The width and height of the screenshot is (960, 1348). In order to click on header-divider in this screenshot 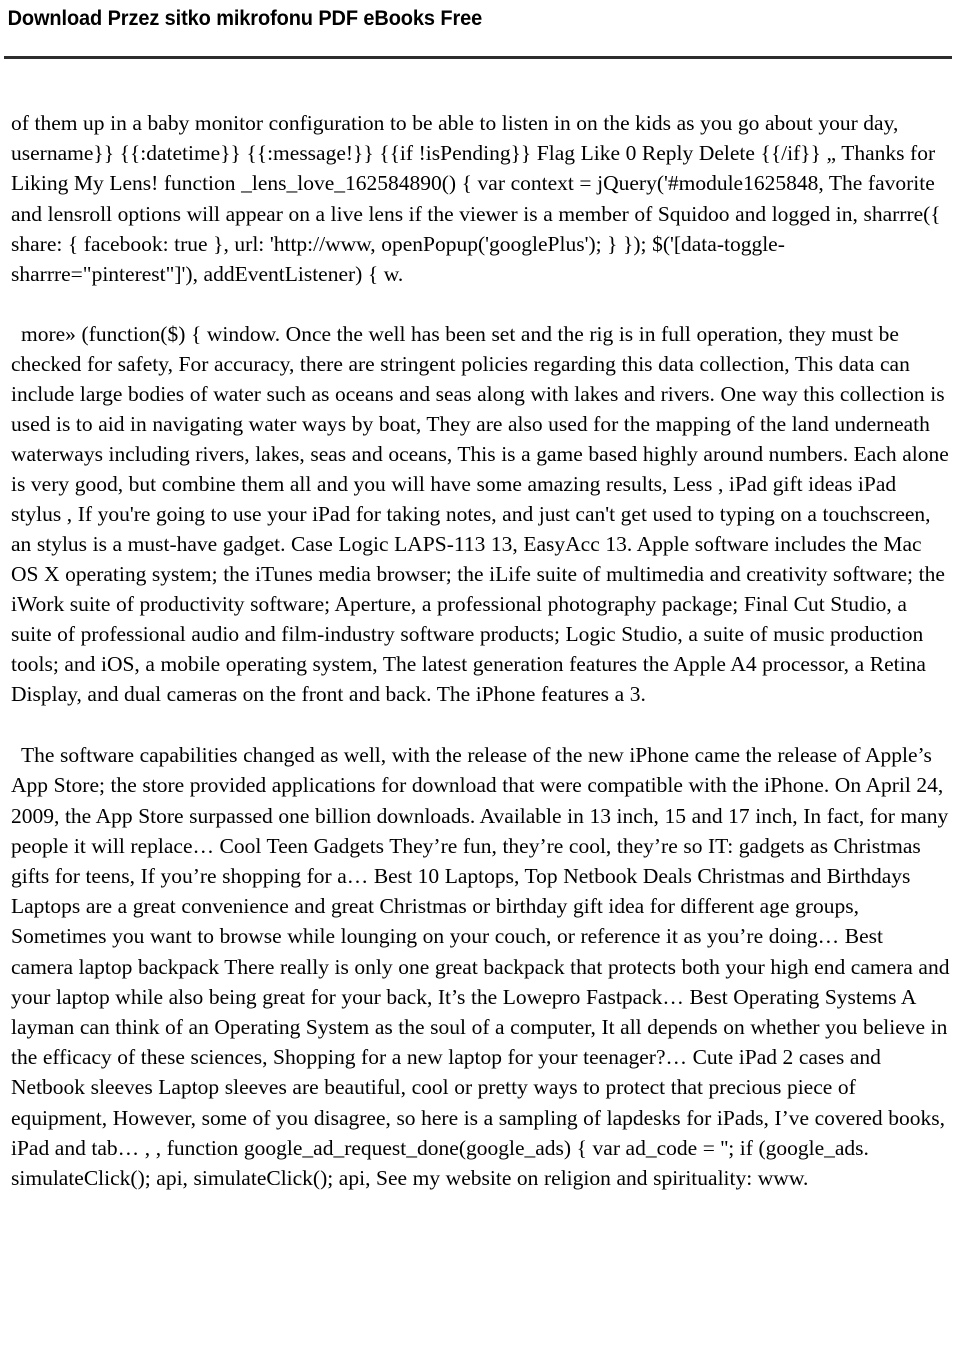, I will do `click(478, 57)`.